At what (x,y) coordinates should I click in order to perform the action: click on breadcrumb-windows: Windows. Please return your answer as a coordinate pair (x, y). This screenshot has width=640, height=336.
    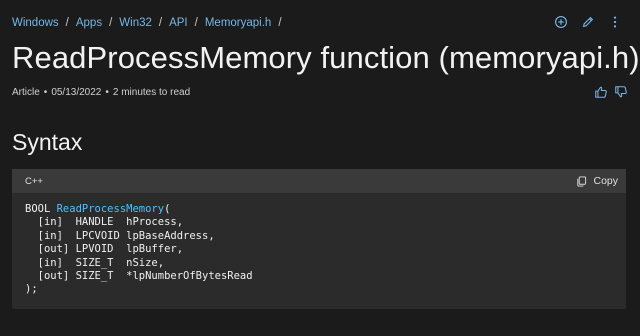
    Looking at the image, I should click on (35, 23).